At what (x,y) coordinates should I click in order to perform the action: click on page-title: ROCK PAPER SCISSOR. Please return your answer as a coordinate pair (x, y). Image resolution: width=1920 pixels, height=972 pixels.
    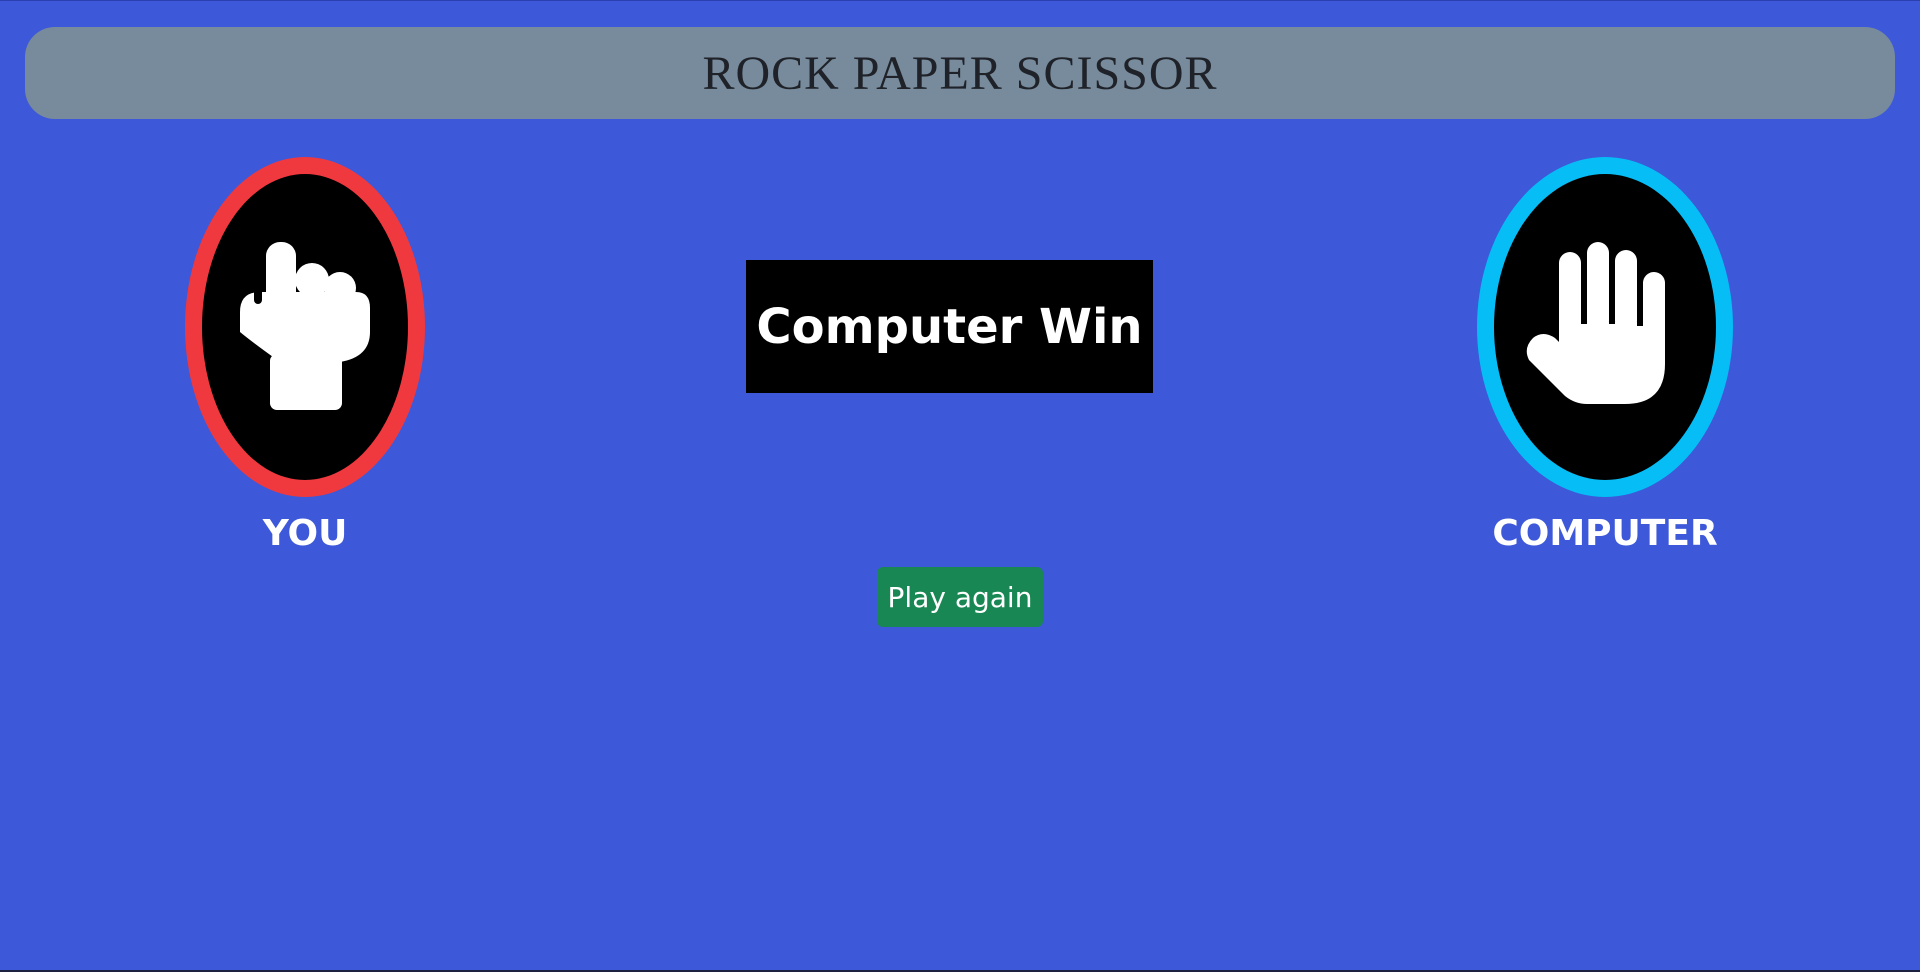
    Looking at the image, I should click on (960, 73).